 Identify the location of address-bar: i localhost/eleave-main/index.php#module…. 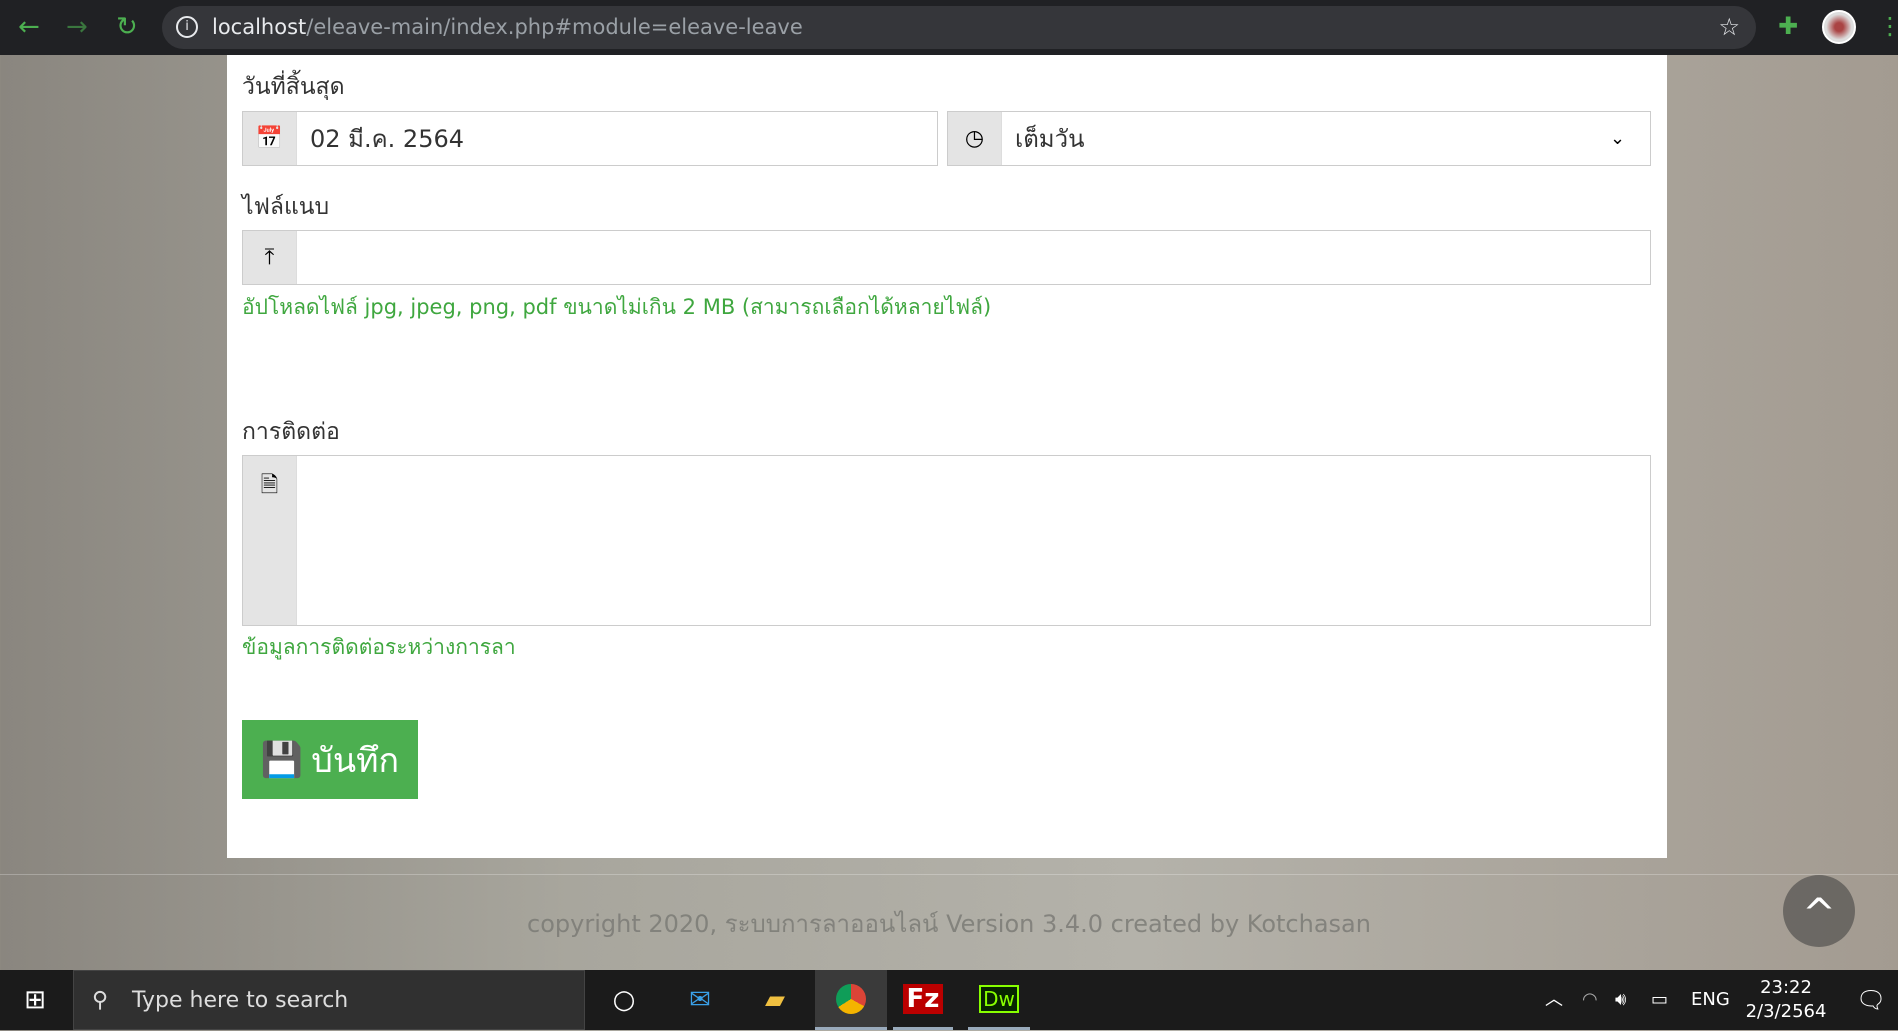
(959, 27).